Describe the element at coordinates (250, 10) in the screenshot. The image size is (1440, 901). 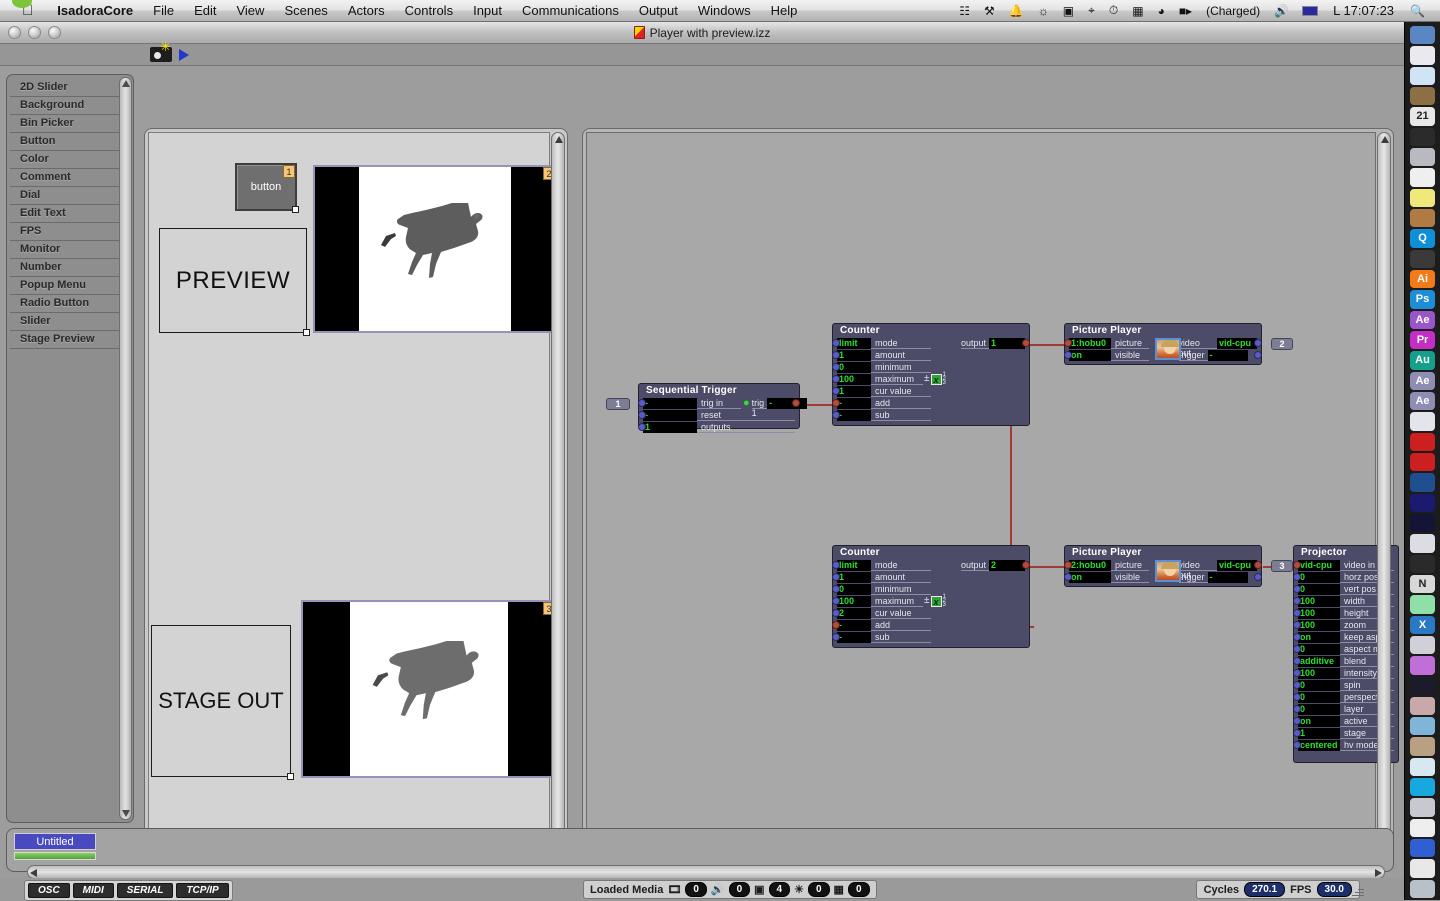
I see `menu-view: View` at that location.